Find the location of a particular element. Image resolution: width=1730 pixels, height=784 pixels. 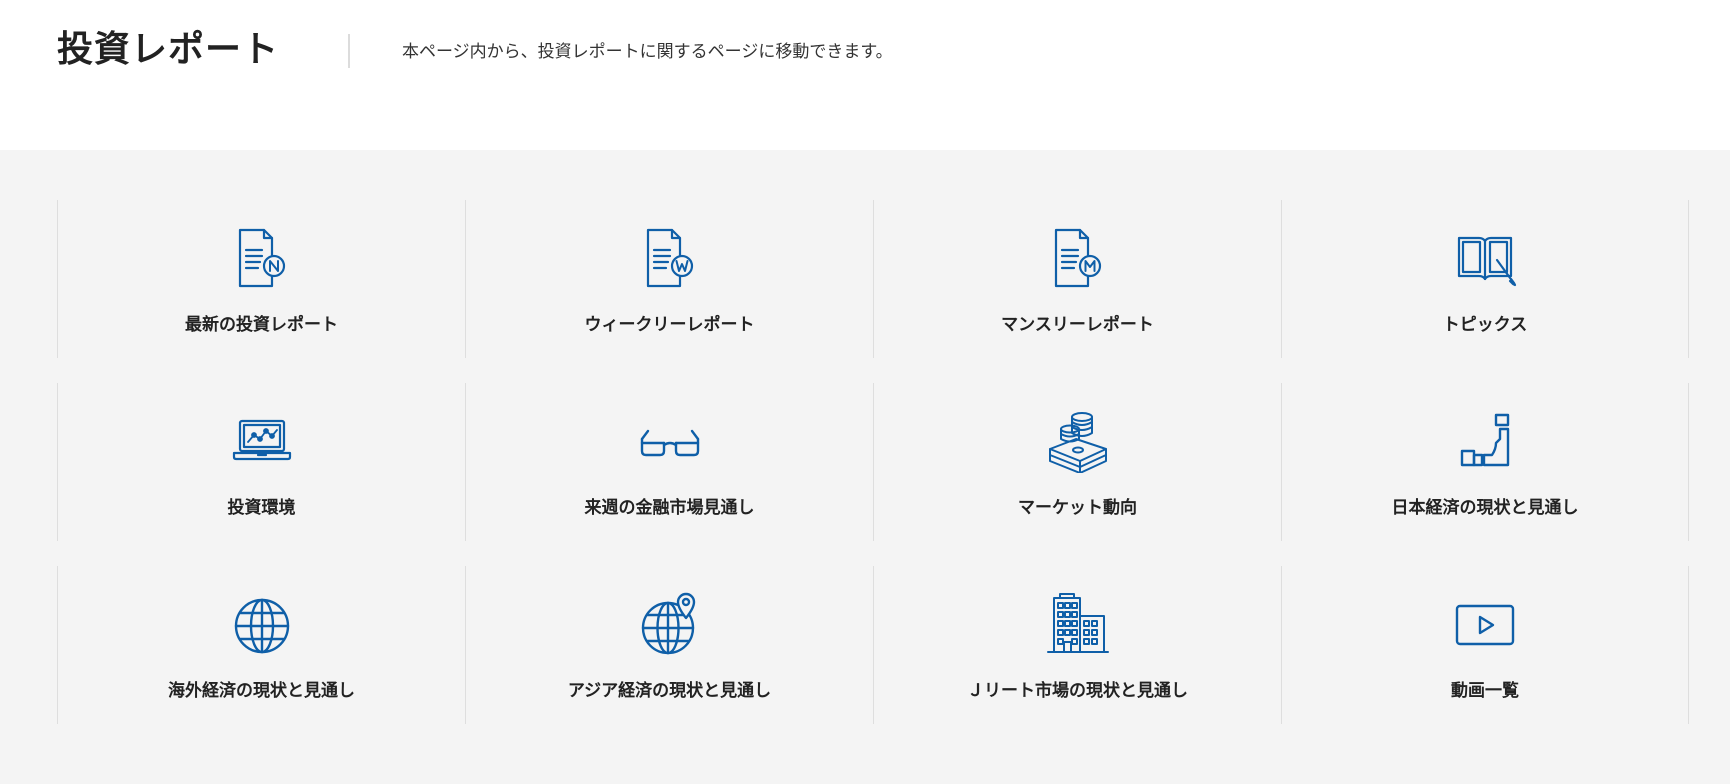

tile-label: 動画一覧 is located at coordinates (1485, 691).